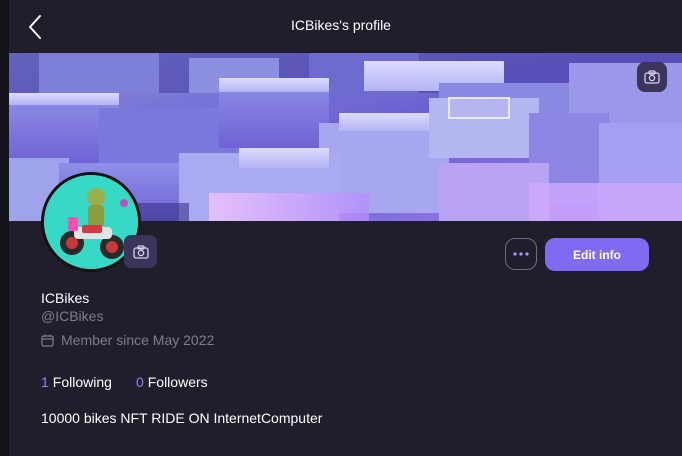  What do you see at coordinates (138, 340) in the screenshot?
I see `member-since: Member since May 2022` at bounding box center [138, 340].